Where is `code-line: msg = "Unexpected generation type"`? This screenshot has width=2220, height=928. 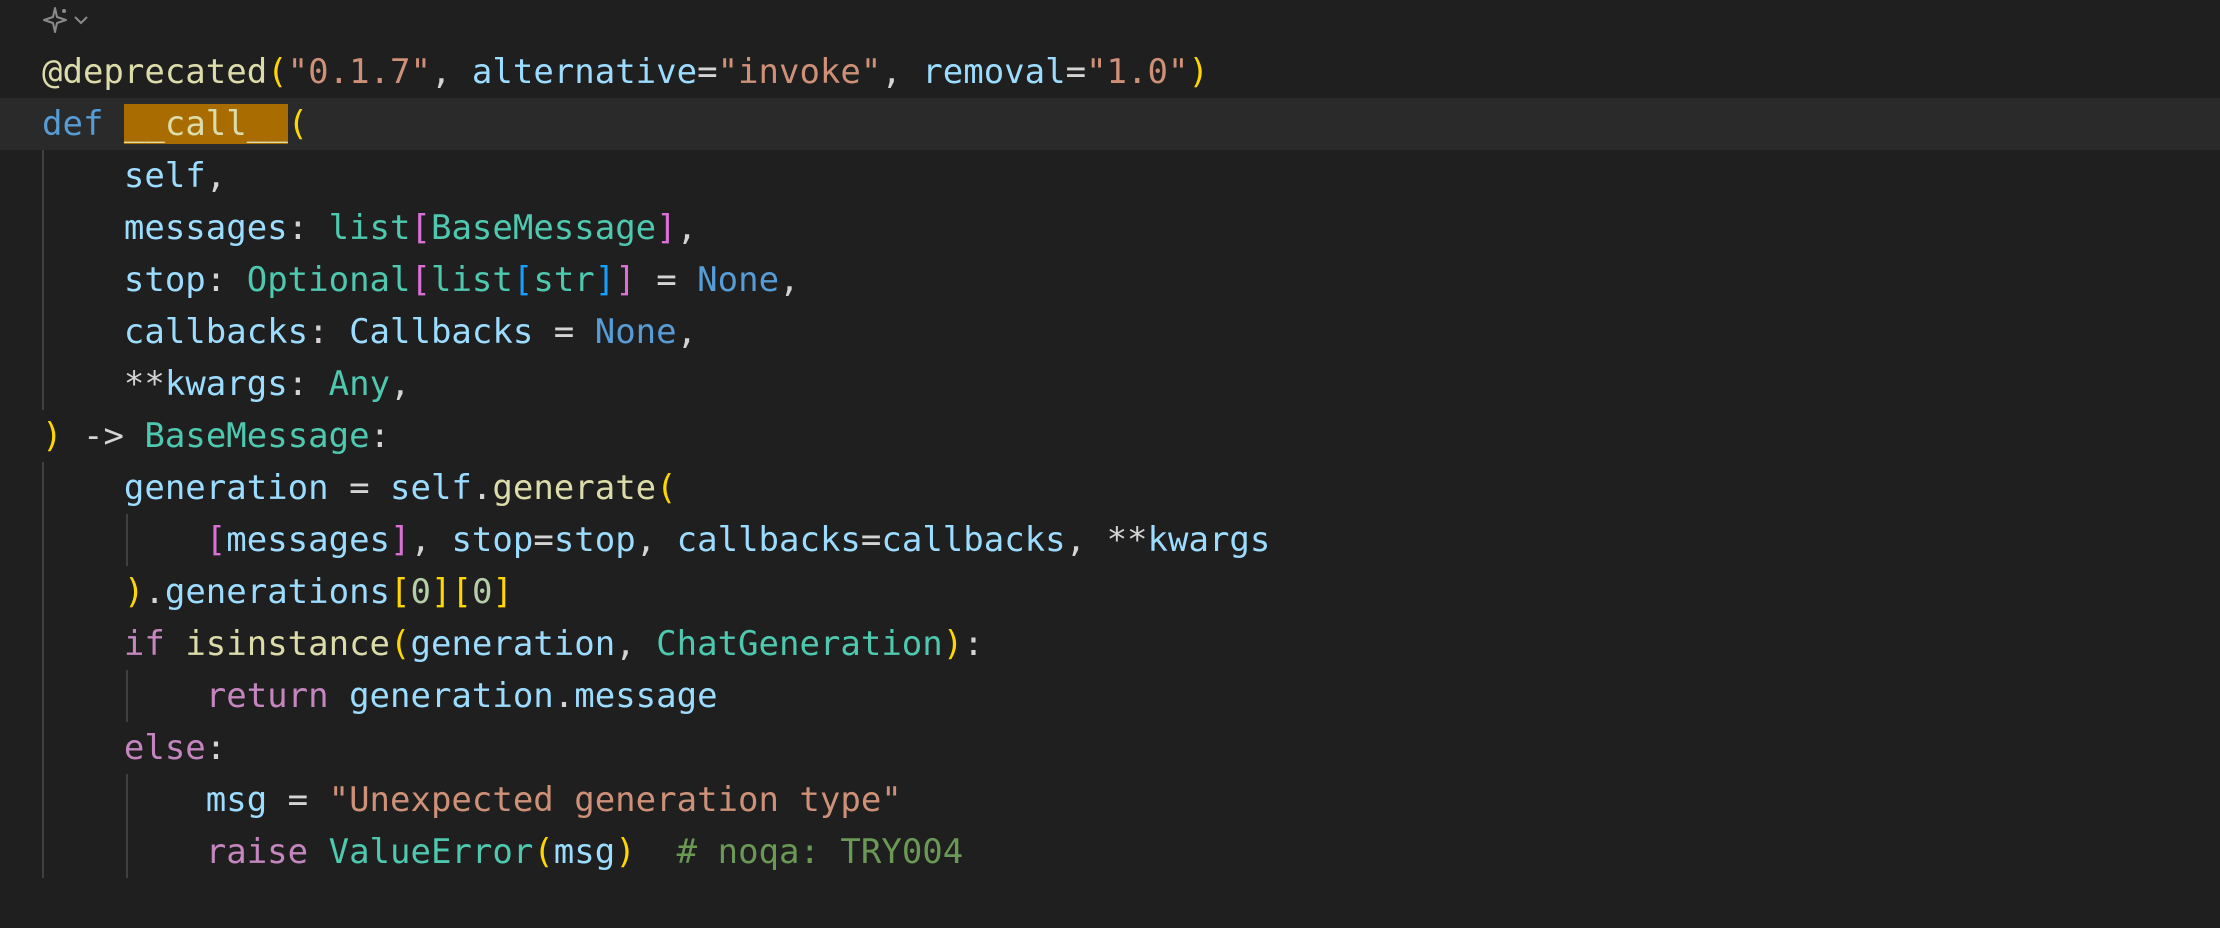 code-line: msg = "Unexpected generation type" is located at coordinates (1110, 800).